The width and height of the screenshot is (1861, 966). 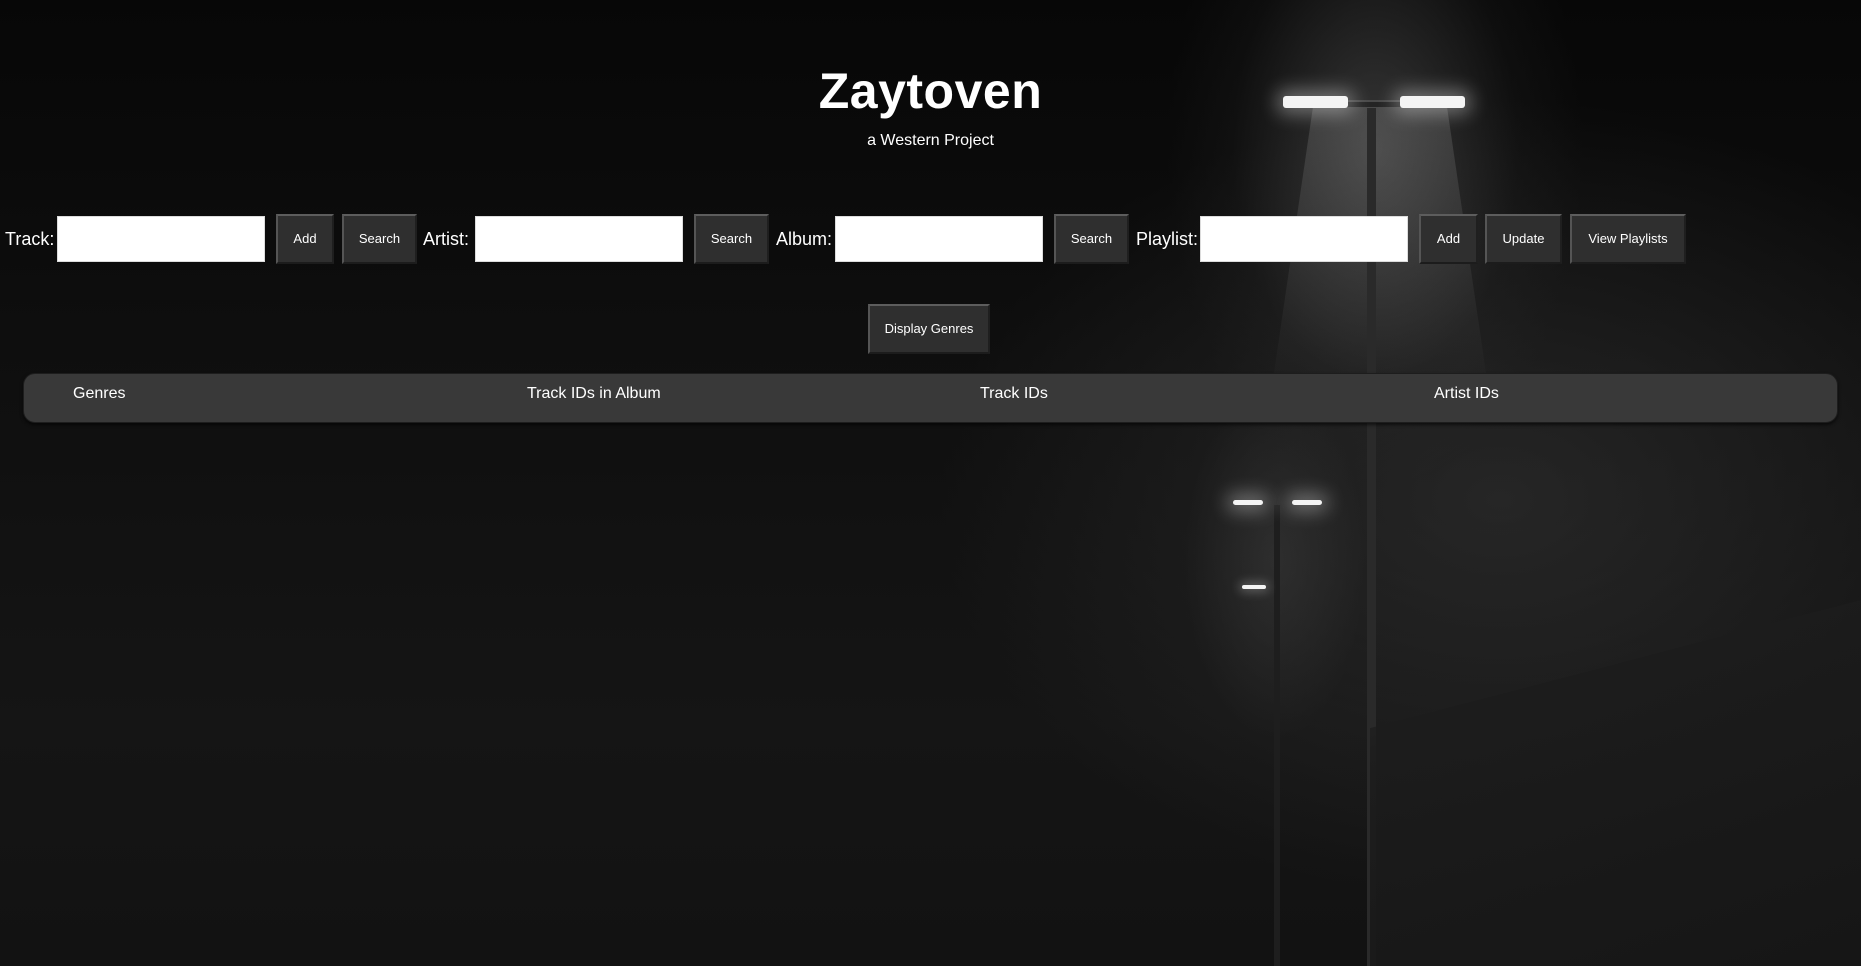 What do you see at coordinates (1448, 239) in the screenshot?
I see `playlist-add-button: Add` at bounding box center [1448, 239].